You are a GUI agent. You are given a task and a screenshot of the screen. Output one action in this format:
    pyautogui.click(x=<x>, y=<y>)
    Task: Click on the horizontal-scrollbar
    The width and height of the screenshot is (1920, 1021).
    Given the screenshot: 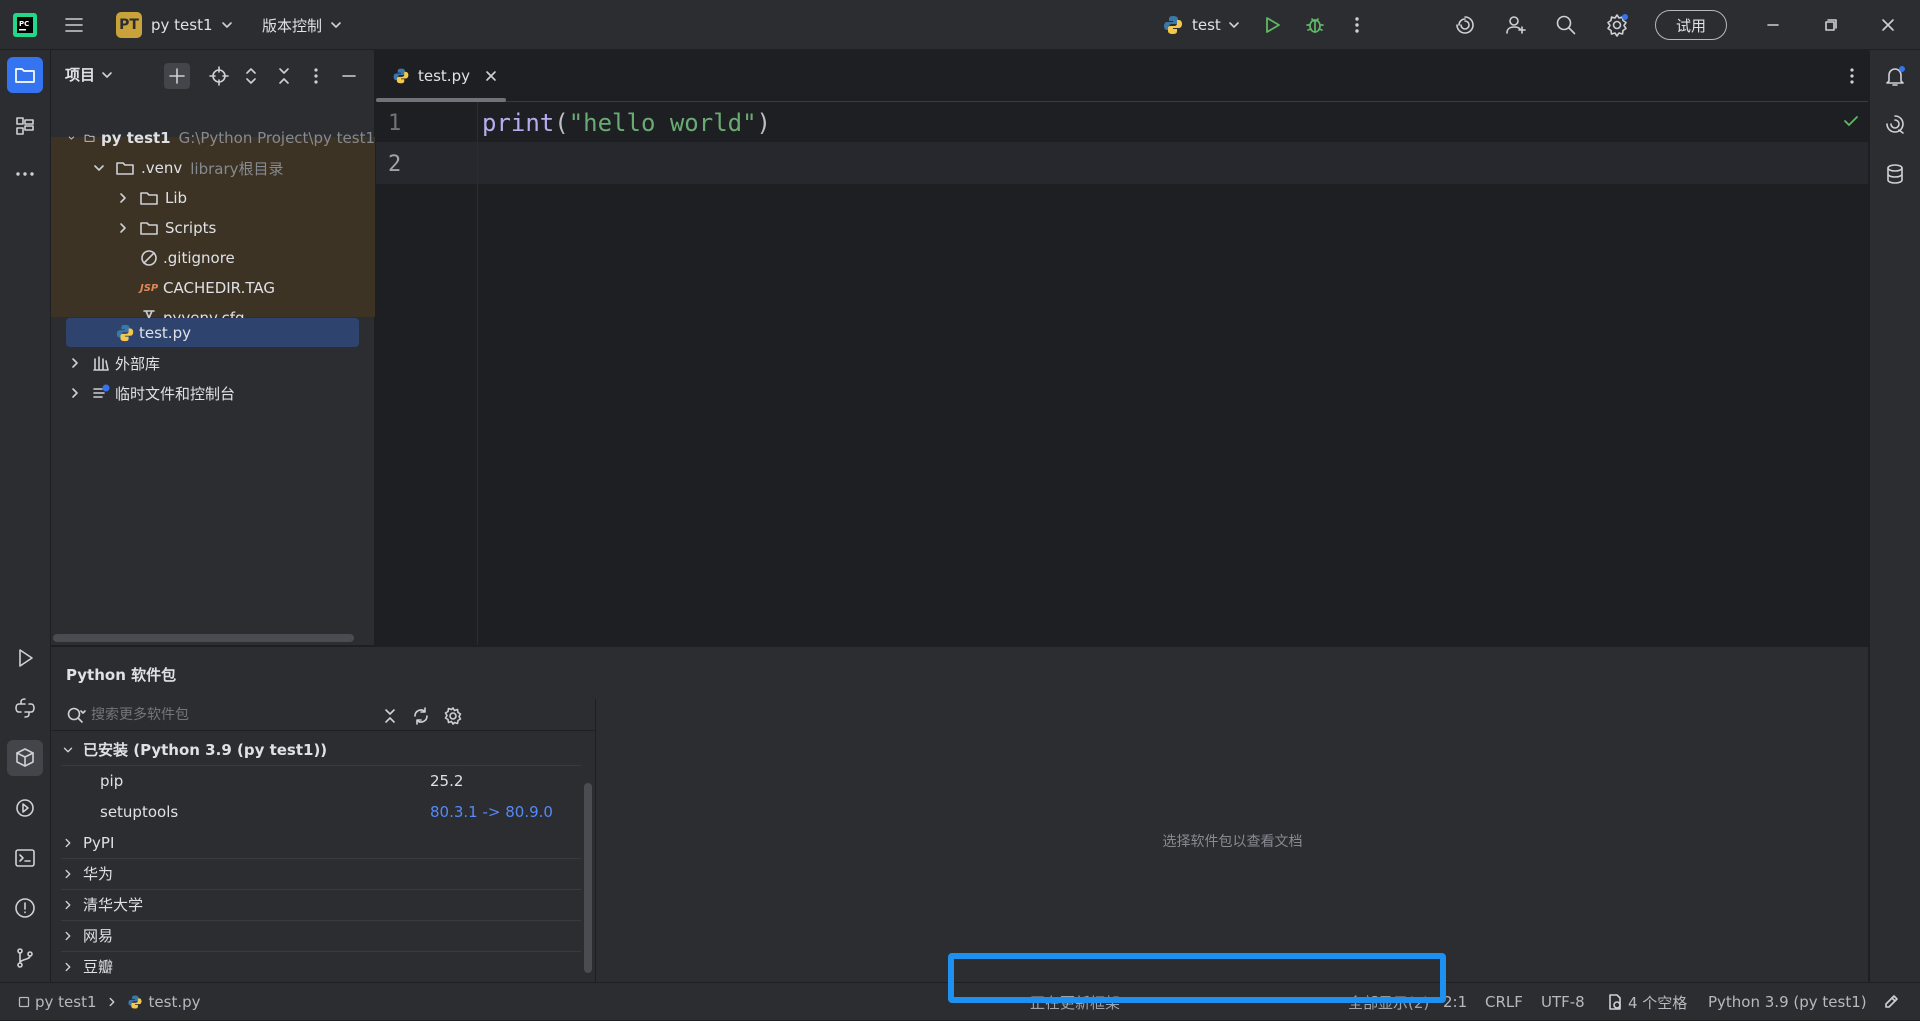 What is the action you would take?
    pyautogui.click(x=203, y=638)
    